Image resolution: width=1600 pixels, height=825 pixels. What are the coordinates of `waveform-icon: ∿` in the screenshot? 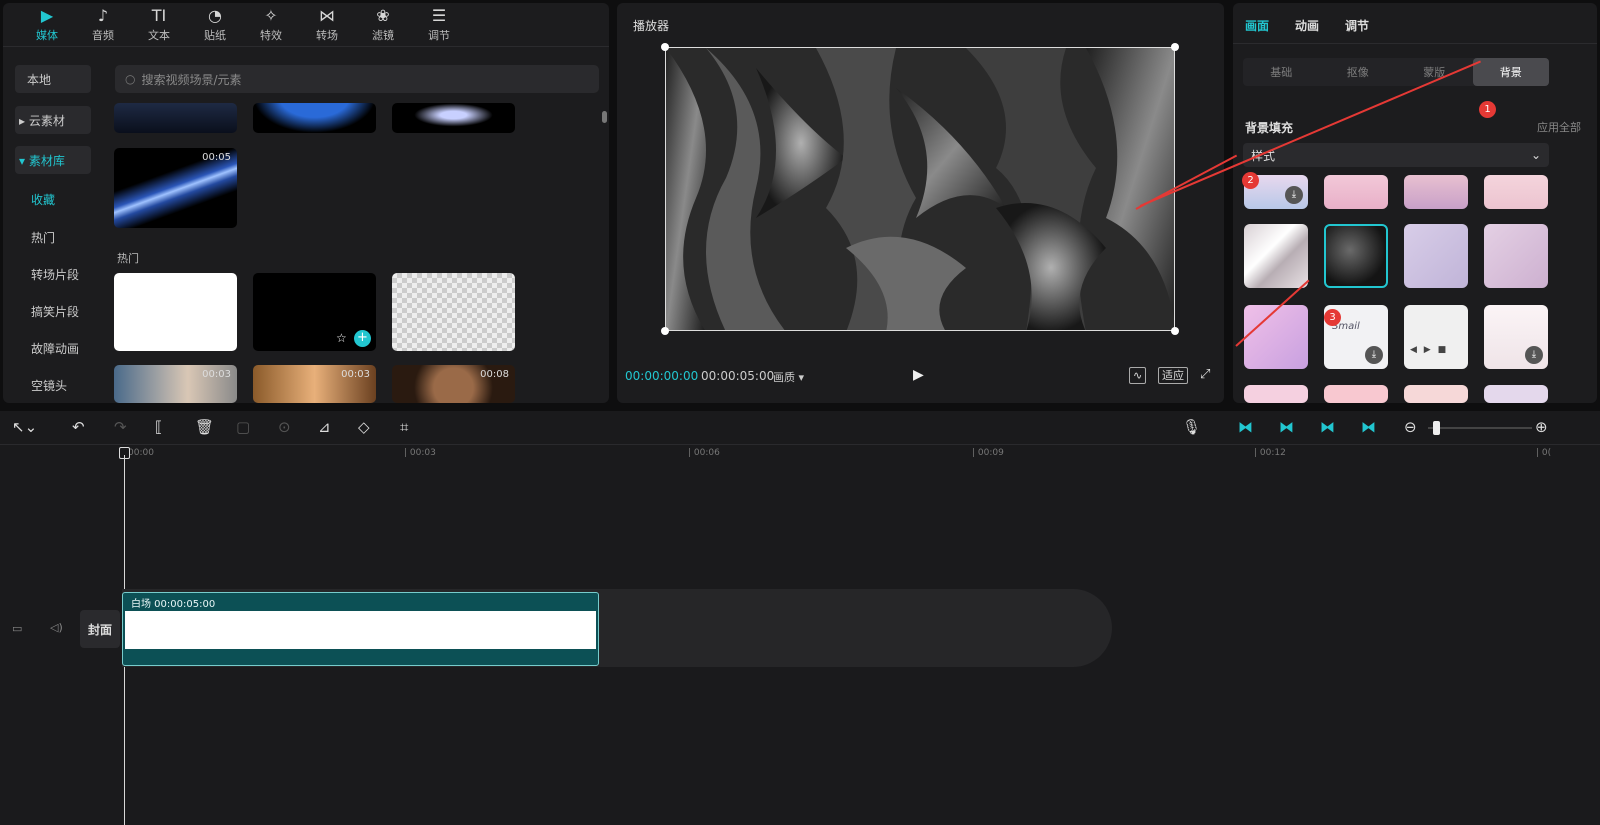 It's located at (1138, 375).